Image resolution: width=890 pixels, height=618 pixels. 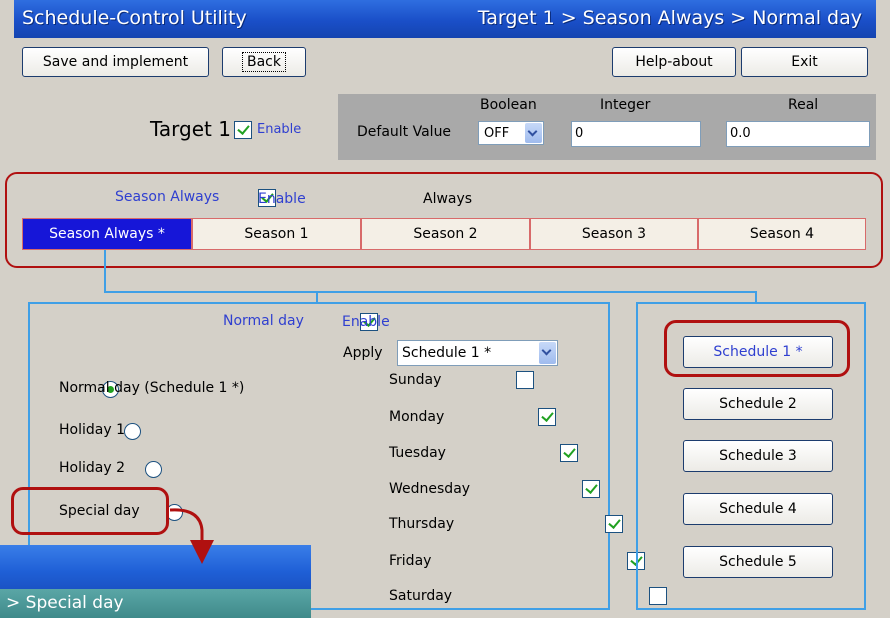 What do you see at coordinates (404, 132) in the screenshot?
I see `default-value-label: Default Value` at bounding box center [404, 132].